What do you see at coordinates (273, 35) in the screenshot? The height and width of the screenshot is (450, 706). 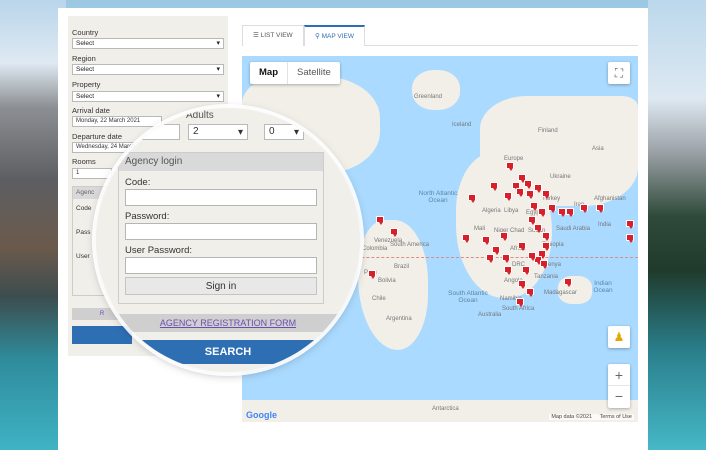 I see `tab-list-view: ☰ LIST VIEW` at bounding box center [273, 35].